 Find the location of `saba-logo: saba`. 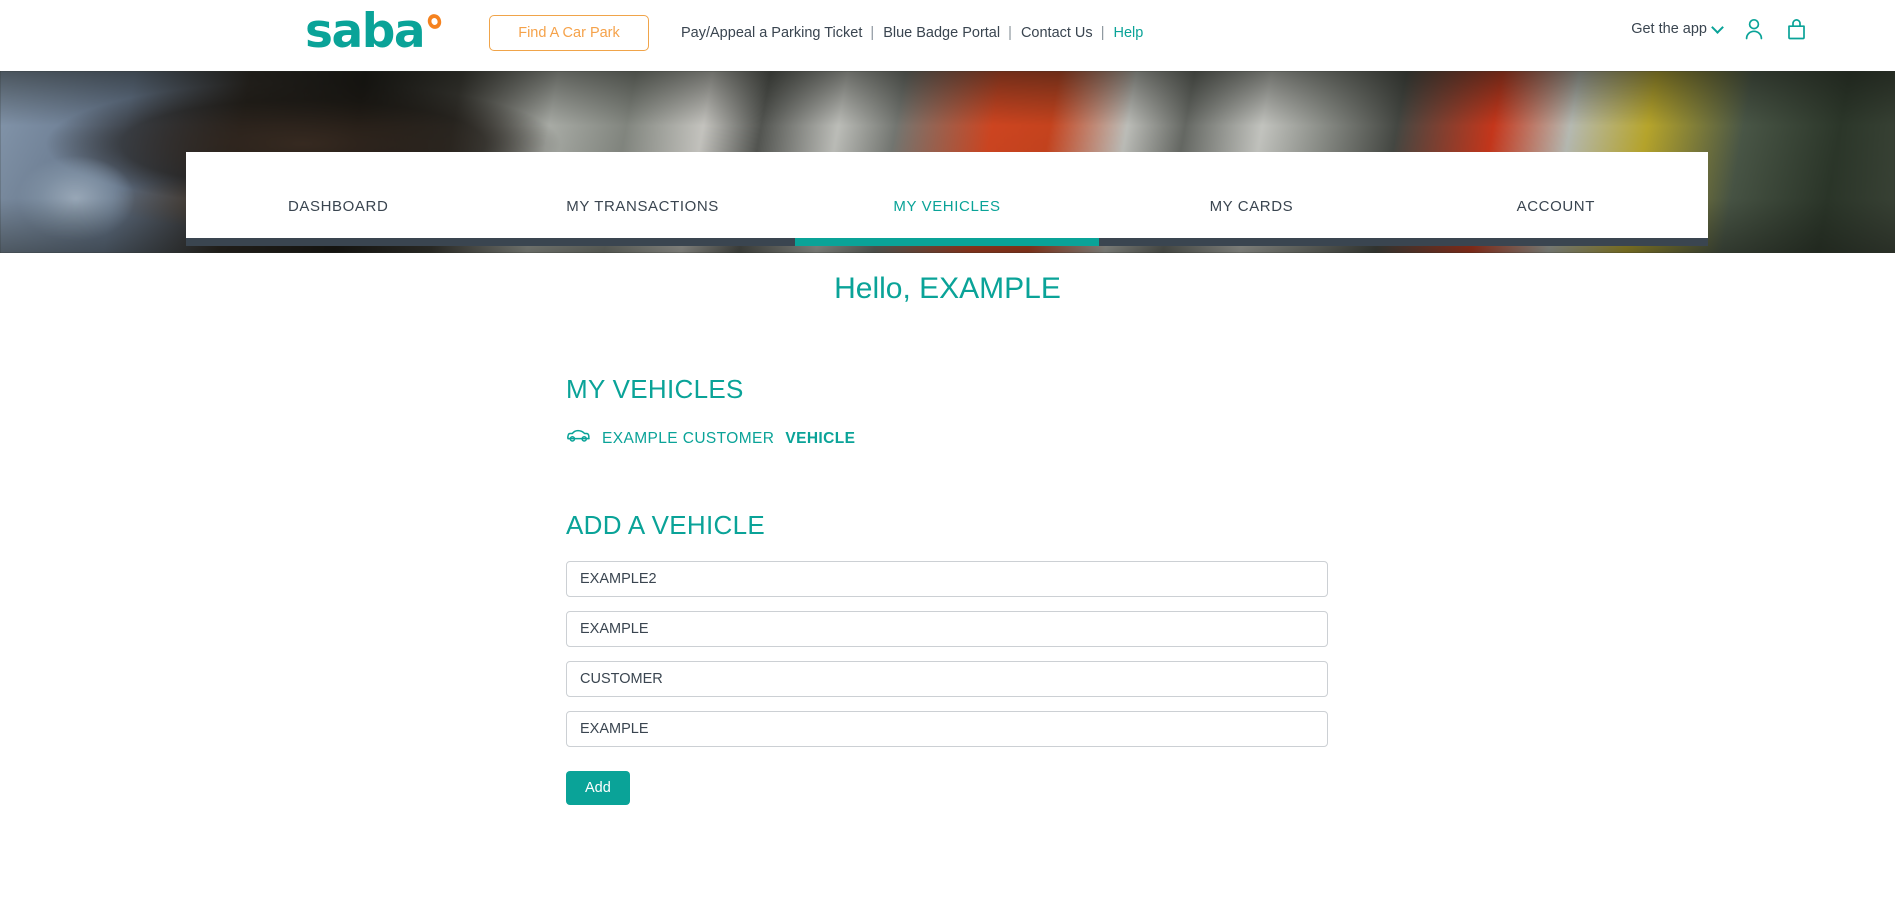

saba-logo: saba is located at coordinates (374, 31).